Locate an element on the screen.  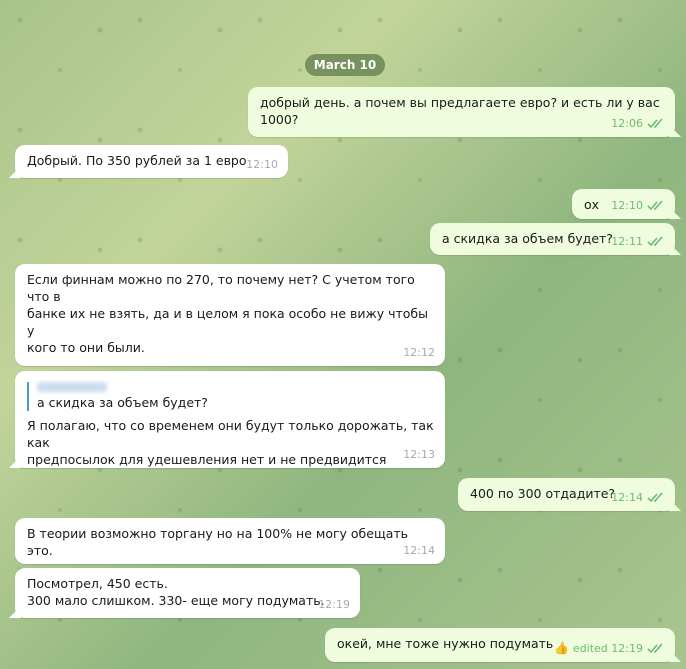
message-text: Добрый. По 350 рублей за 1 евро is located at coordinates (137, 160).